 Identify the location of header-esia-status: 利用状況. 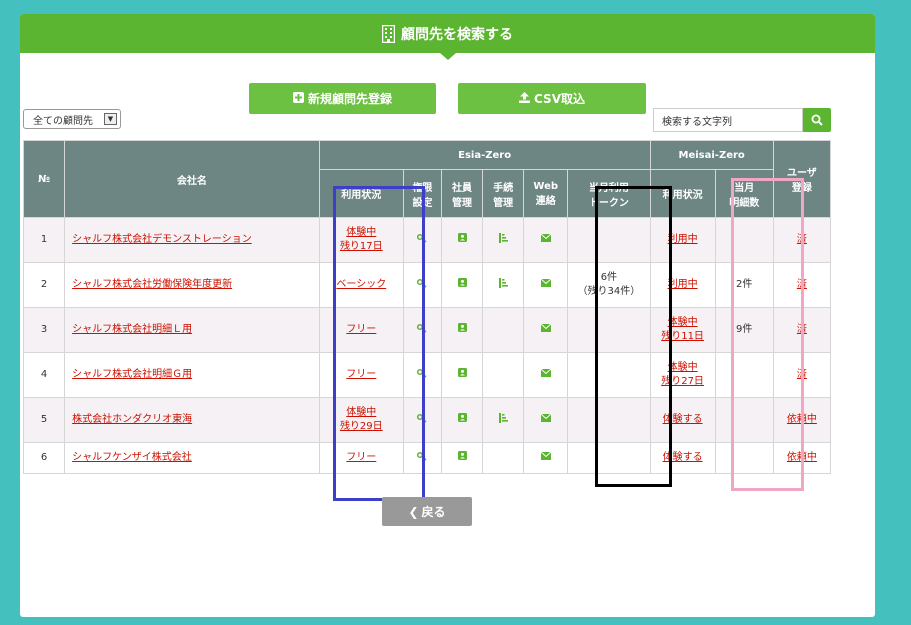
(361, 193).